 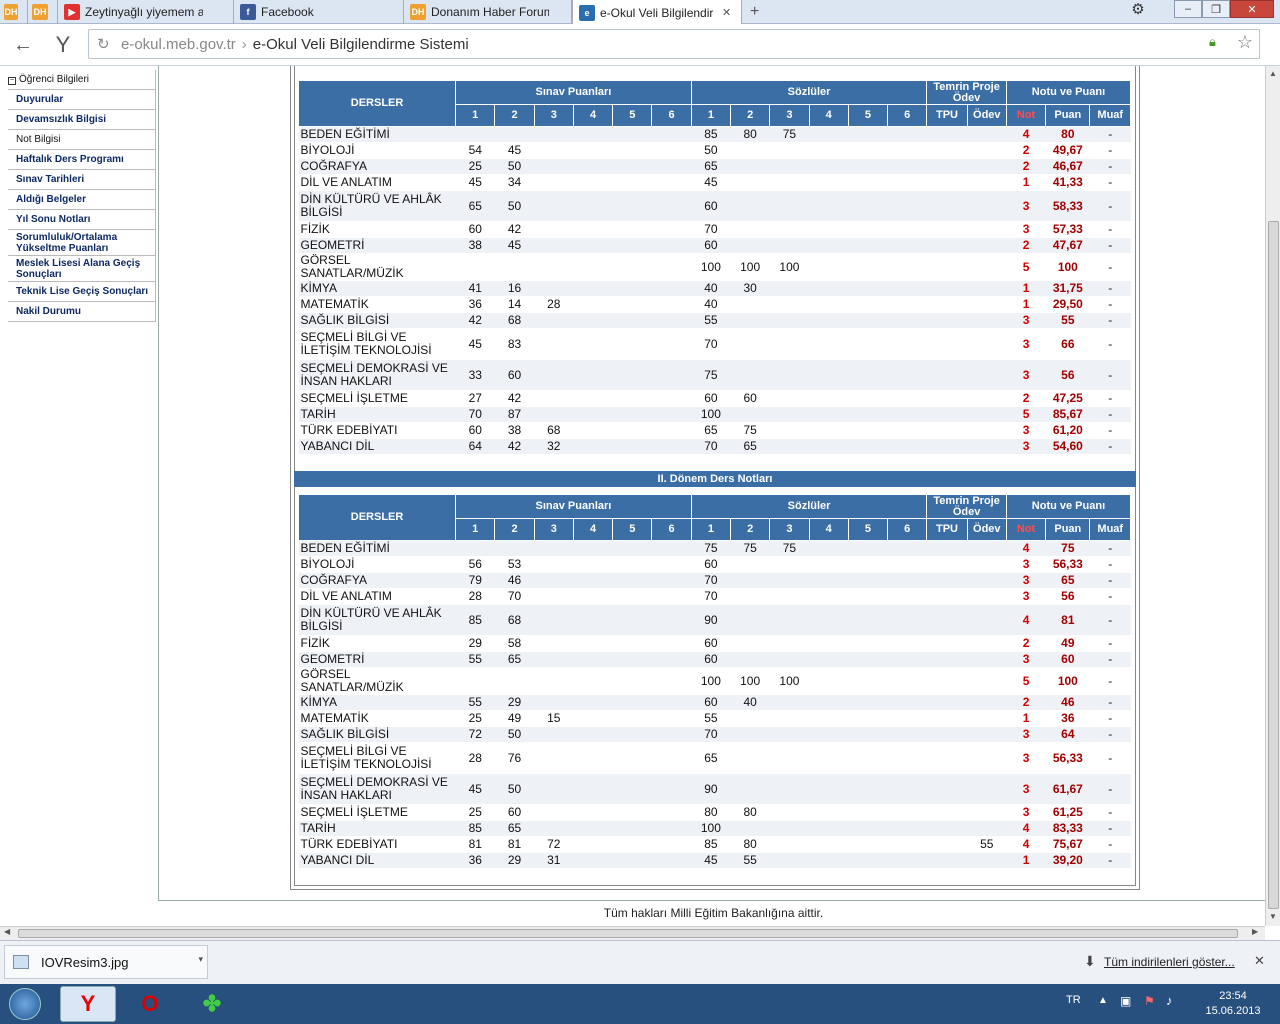 I want to click on yandex-browser-taskbar-icon: Y, so click(x=88, y=1004).